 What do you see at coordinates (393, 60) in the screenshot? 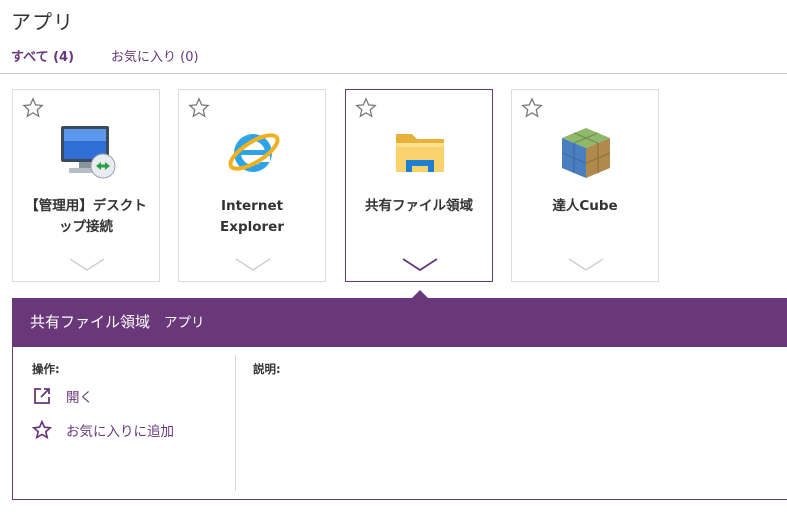
I see `tab-bar: すべて (4) お気に入り (0)` at bounding box center [393, 60].